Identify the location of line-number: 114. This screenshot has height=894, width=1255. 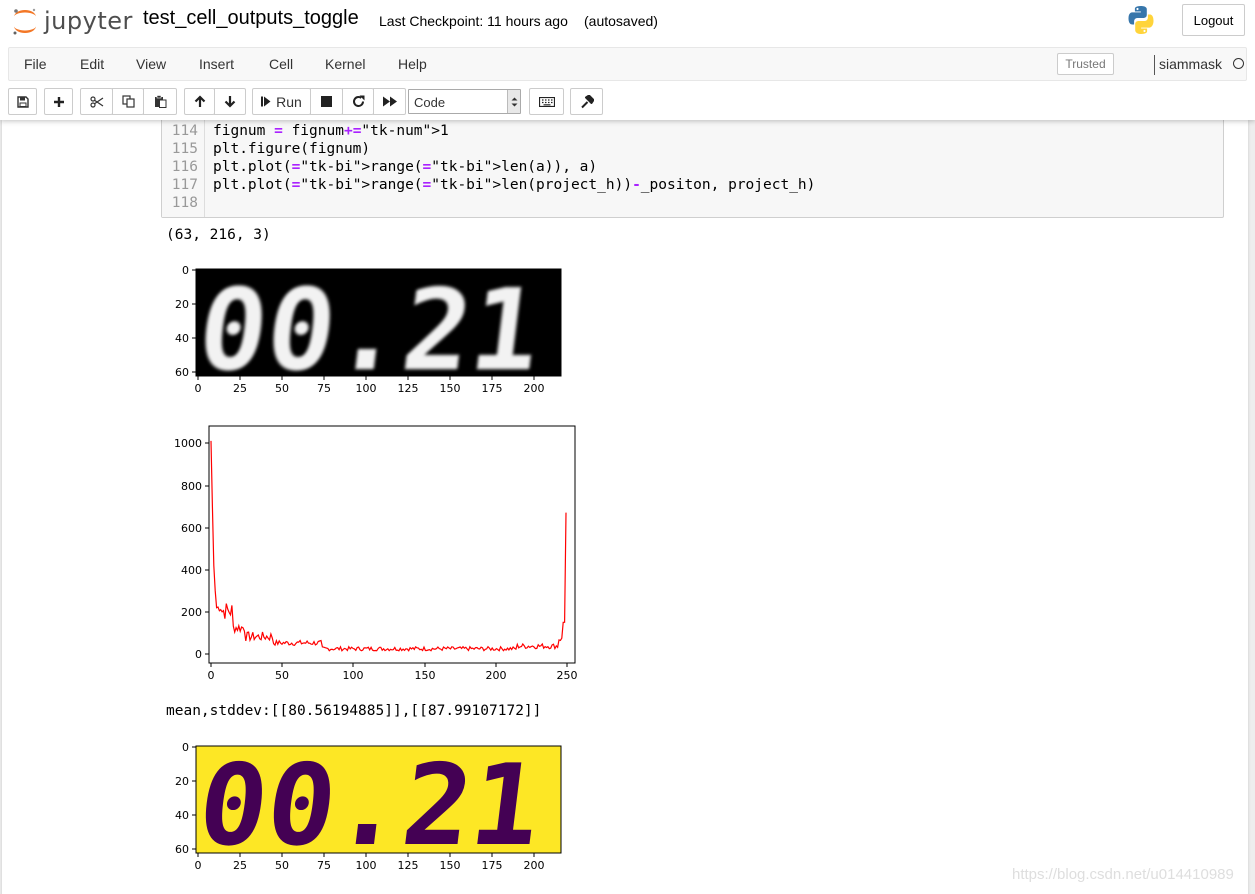
(184, 131).